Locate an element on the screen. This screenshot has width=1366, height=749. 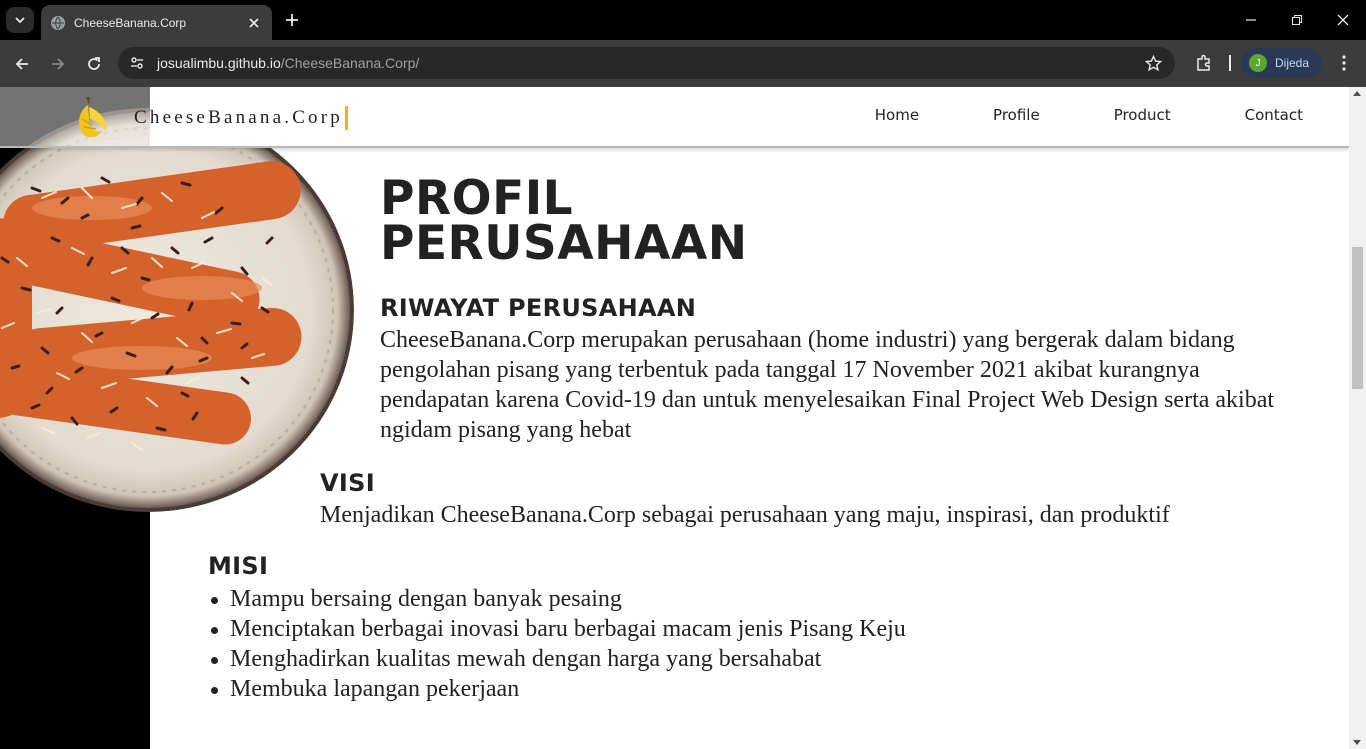
chevron-down-icon is located at coordinates (20, 20).